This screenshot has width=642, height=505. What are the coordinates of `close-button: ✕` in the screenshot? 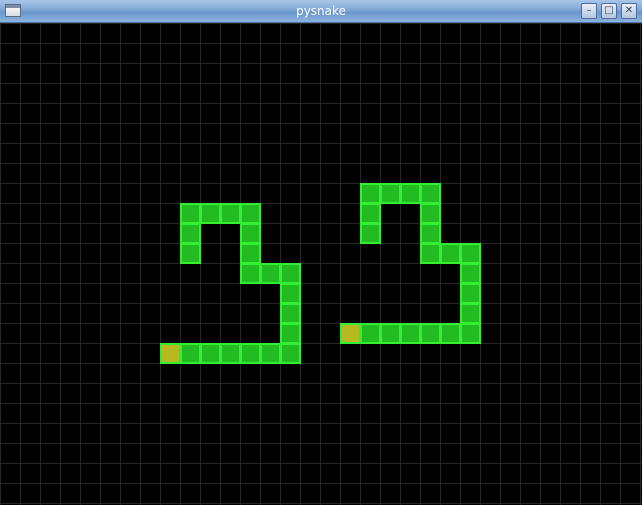 It's located at (629, 11).